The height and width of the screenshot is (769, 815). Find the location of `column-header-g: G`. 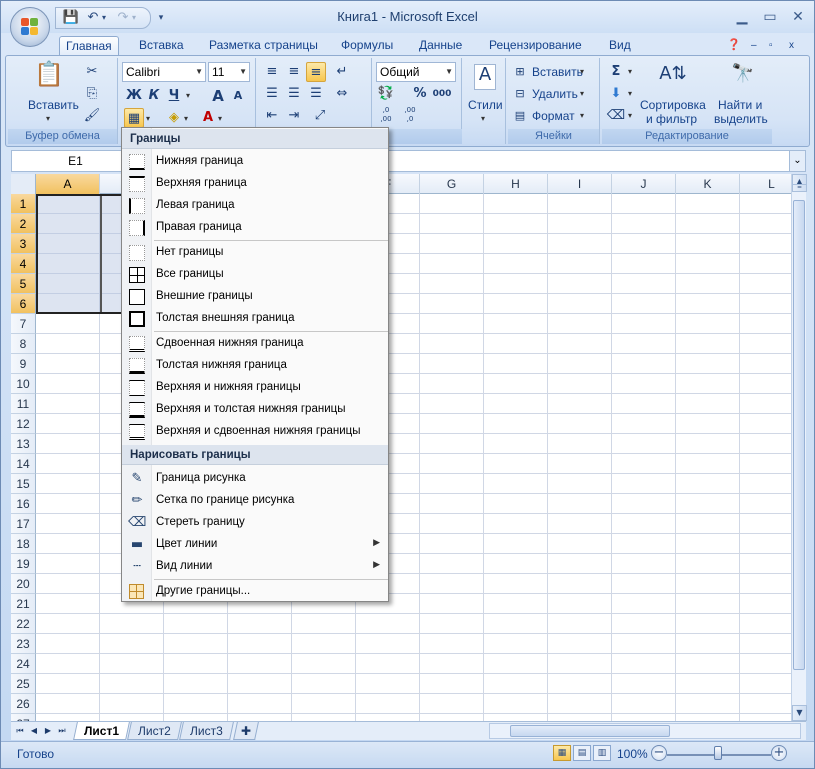

column-header-g: G is located at coordinates (452, 184).